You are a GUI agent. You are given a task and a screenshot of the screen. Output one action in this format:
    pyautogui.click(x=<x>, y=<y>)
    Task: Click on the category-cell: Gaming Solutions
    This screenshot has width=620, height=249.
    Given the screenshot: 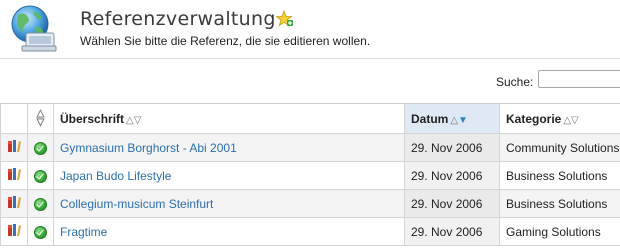 What is the action you would take?
    pyautogui.click(x=559, y=231)
    